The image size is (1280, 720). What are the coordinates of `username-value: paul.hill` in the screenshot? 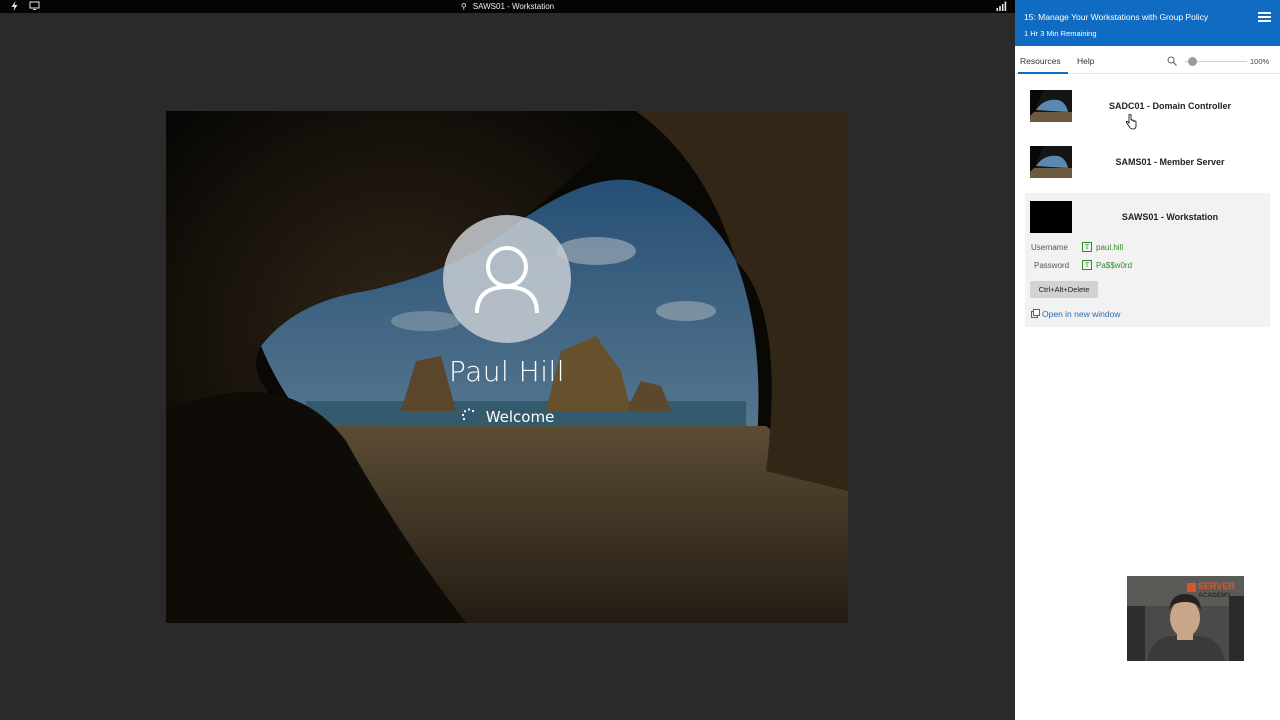 It's located at (1109, 247).